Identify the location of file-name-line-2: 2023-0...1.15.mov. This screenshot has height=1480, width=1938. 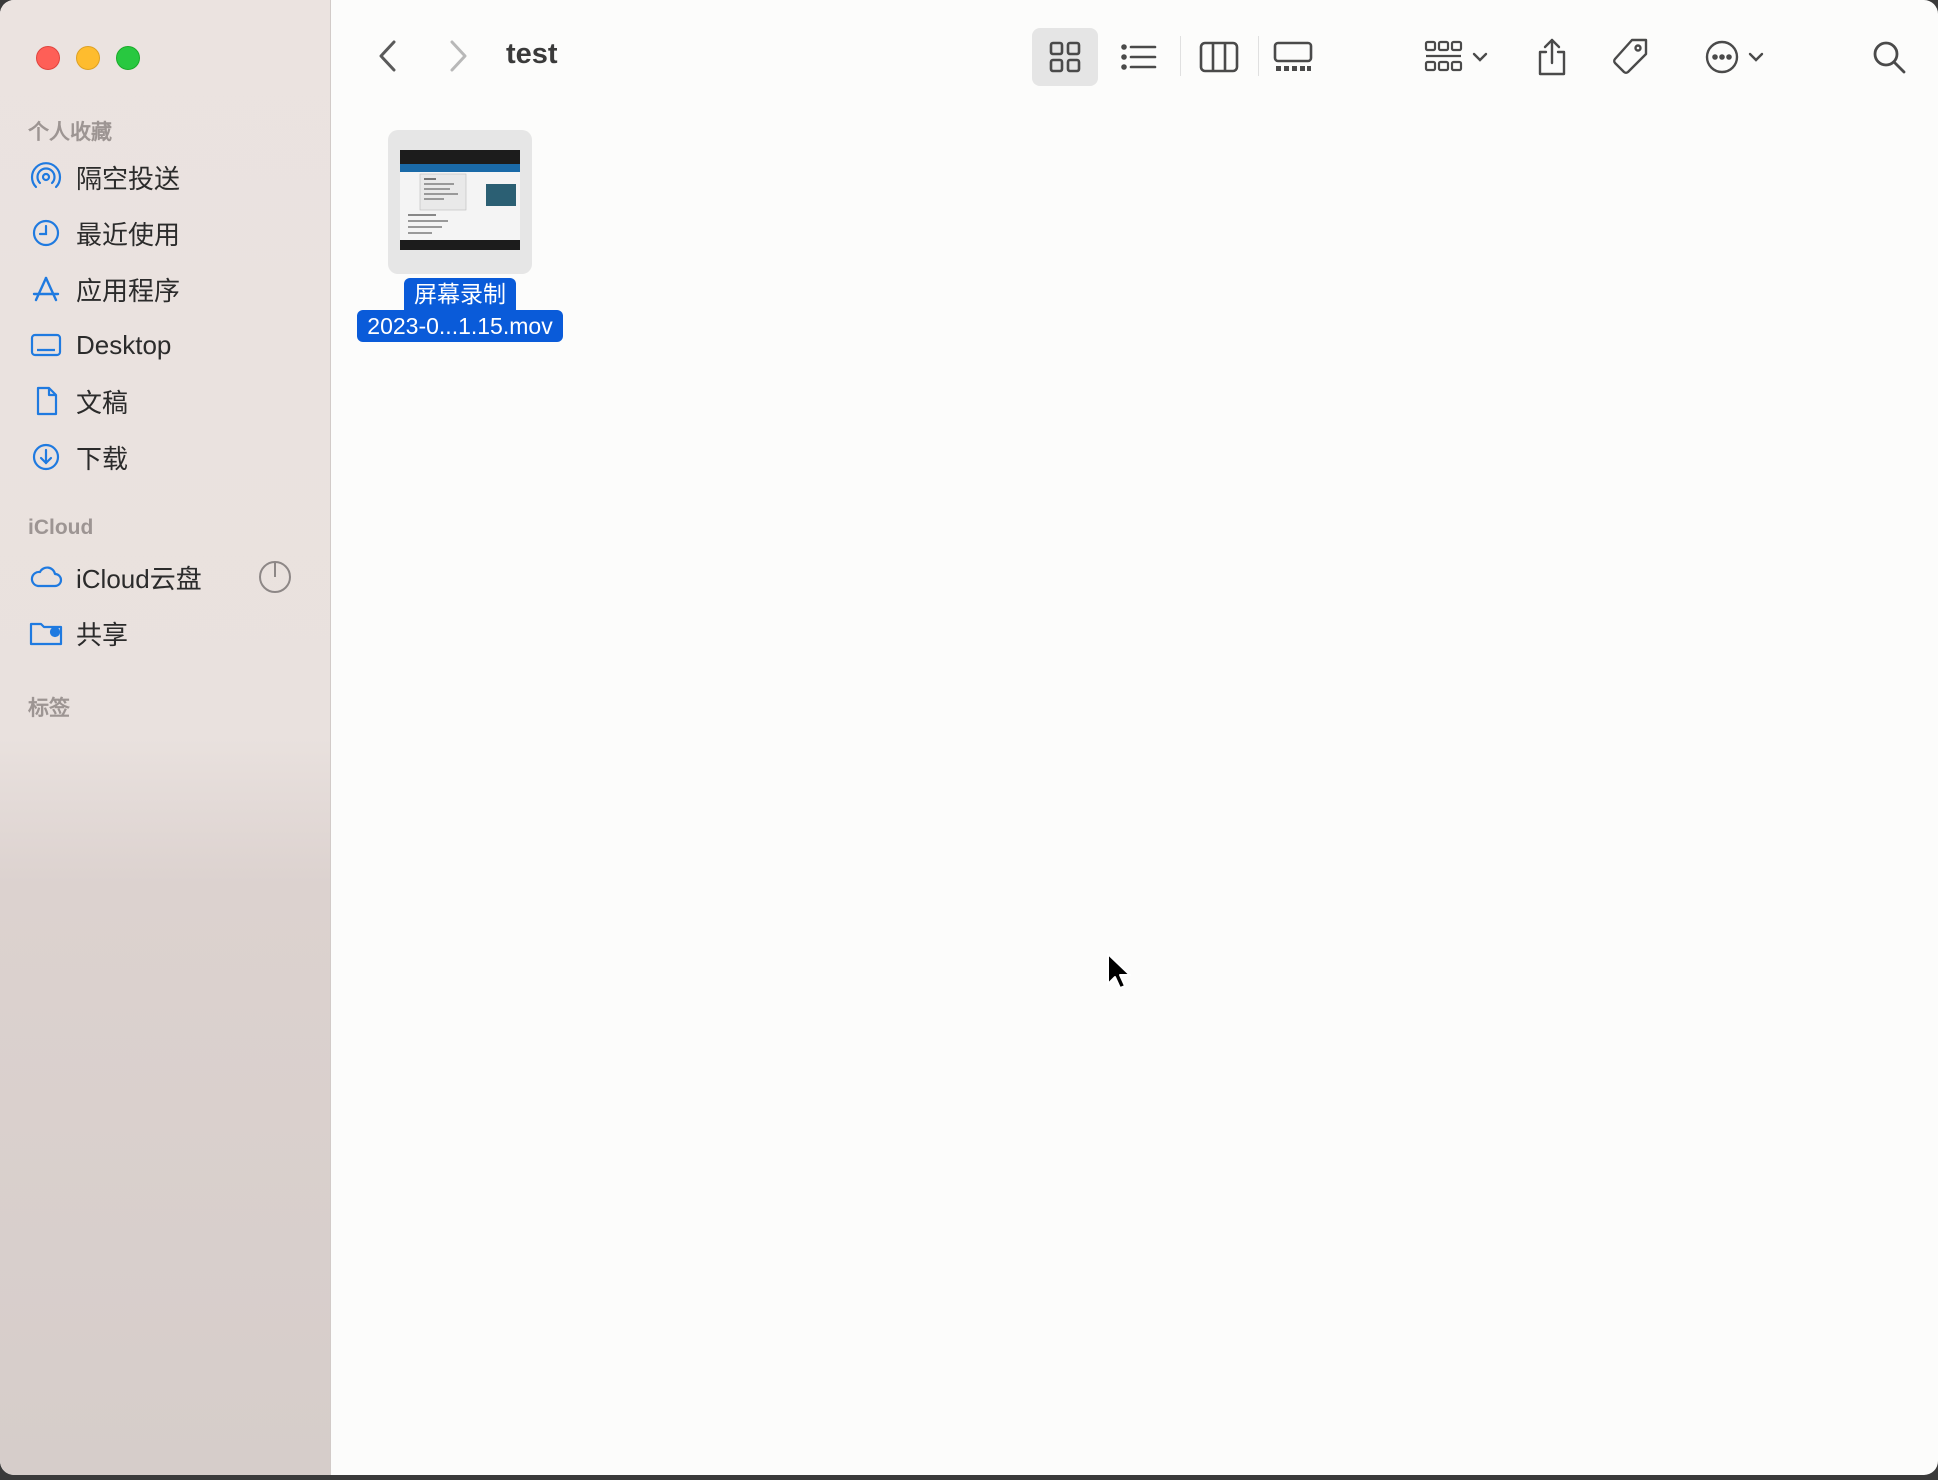
(460, 326).